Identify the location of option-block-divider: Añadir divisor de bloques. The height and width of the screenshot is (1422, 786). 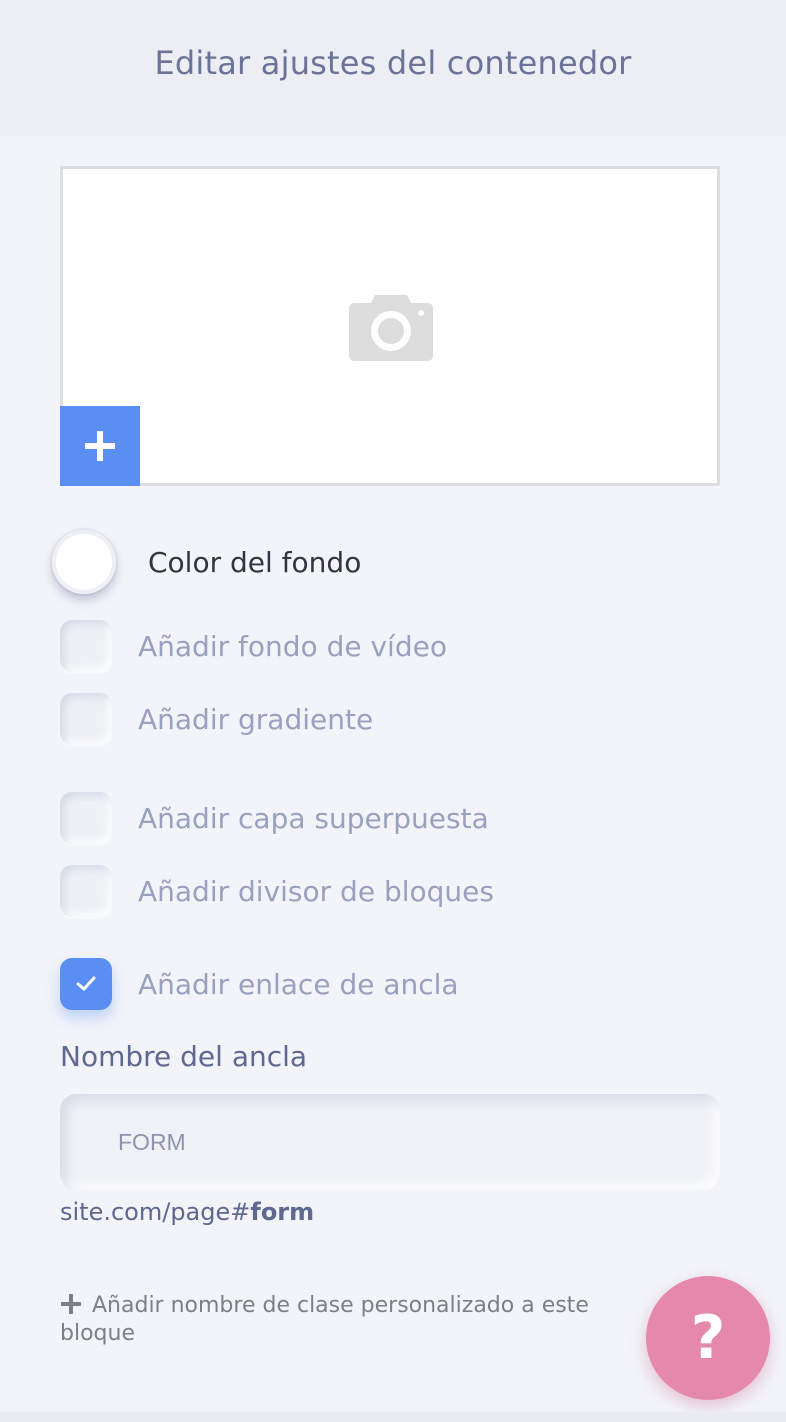
(390, 891).